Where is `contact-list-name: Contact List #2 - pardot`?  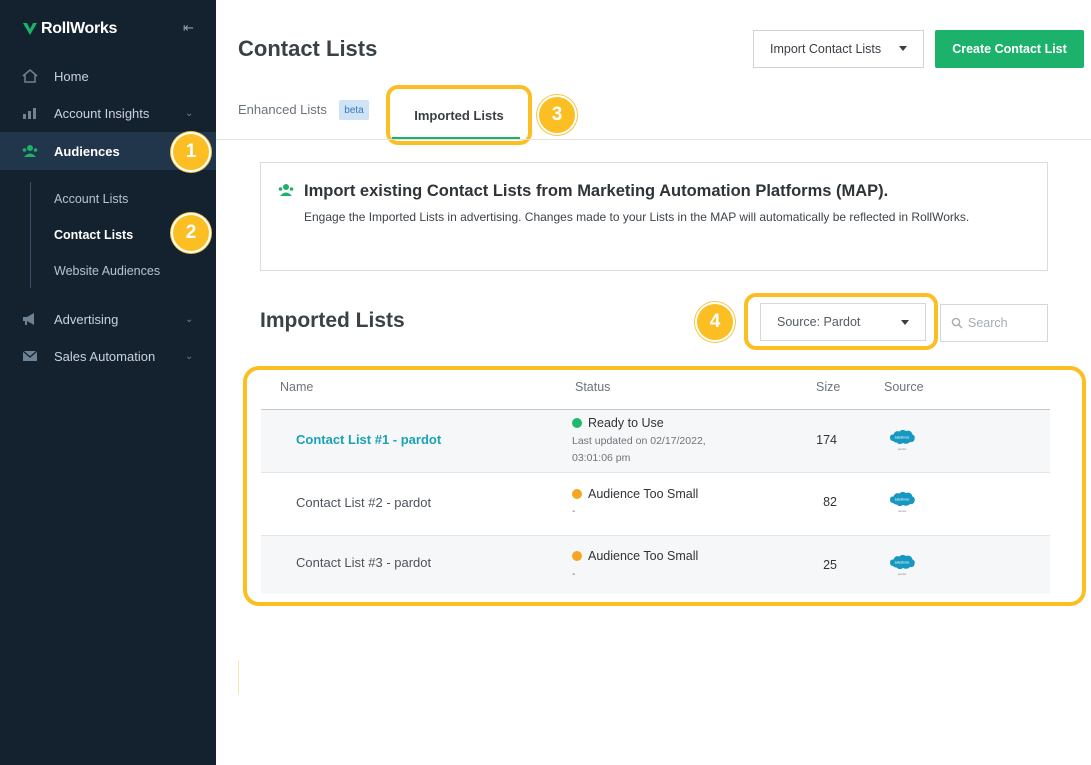
contact-list-name: Contact List #2 - pardot is located at coordinates (363, 502).